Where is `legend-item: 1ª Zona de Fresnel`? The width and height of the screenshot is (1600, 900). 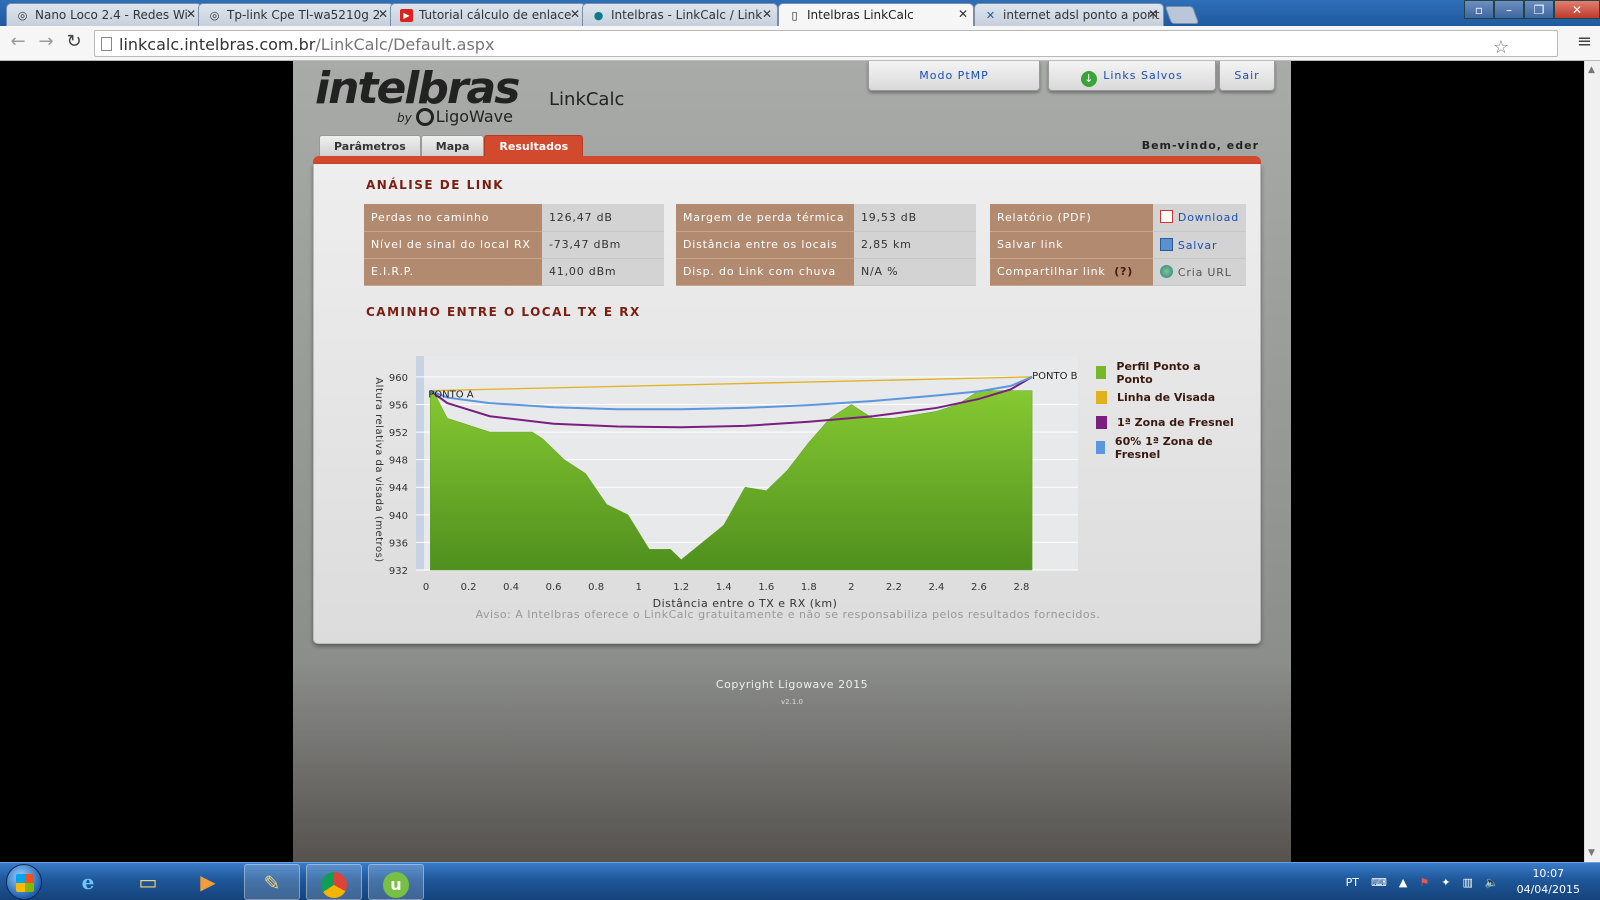 legend-item: 1ª Zona de Fresnel is located at coordinates (1165, 422).